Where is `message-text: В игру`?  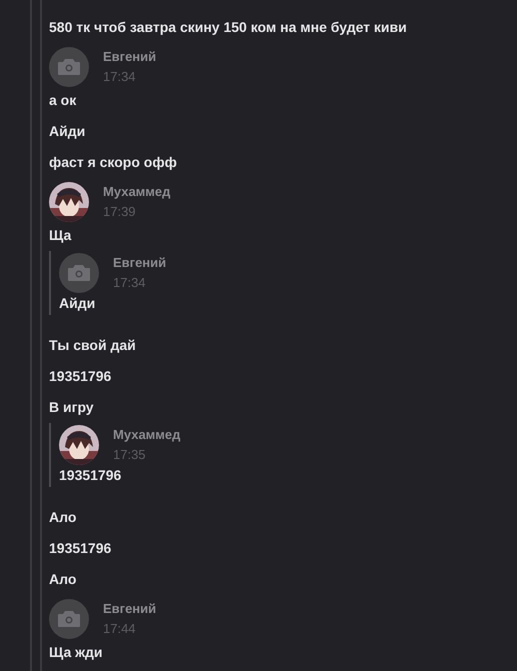 message-text: В игру is located at coordinates (71, 407).